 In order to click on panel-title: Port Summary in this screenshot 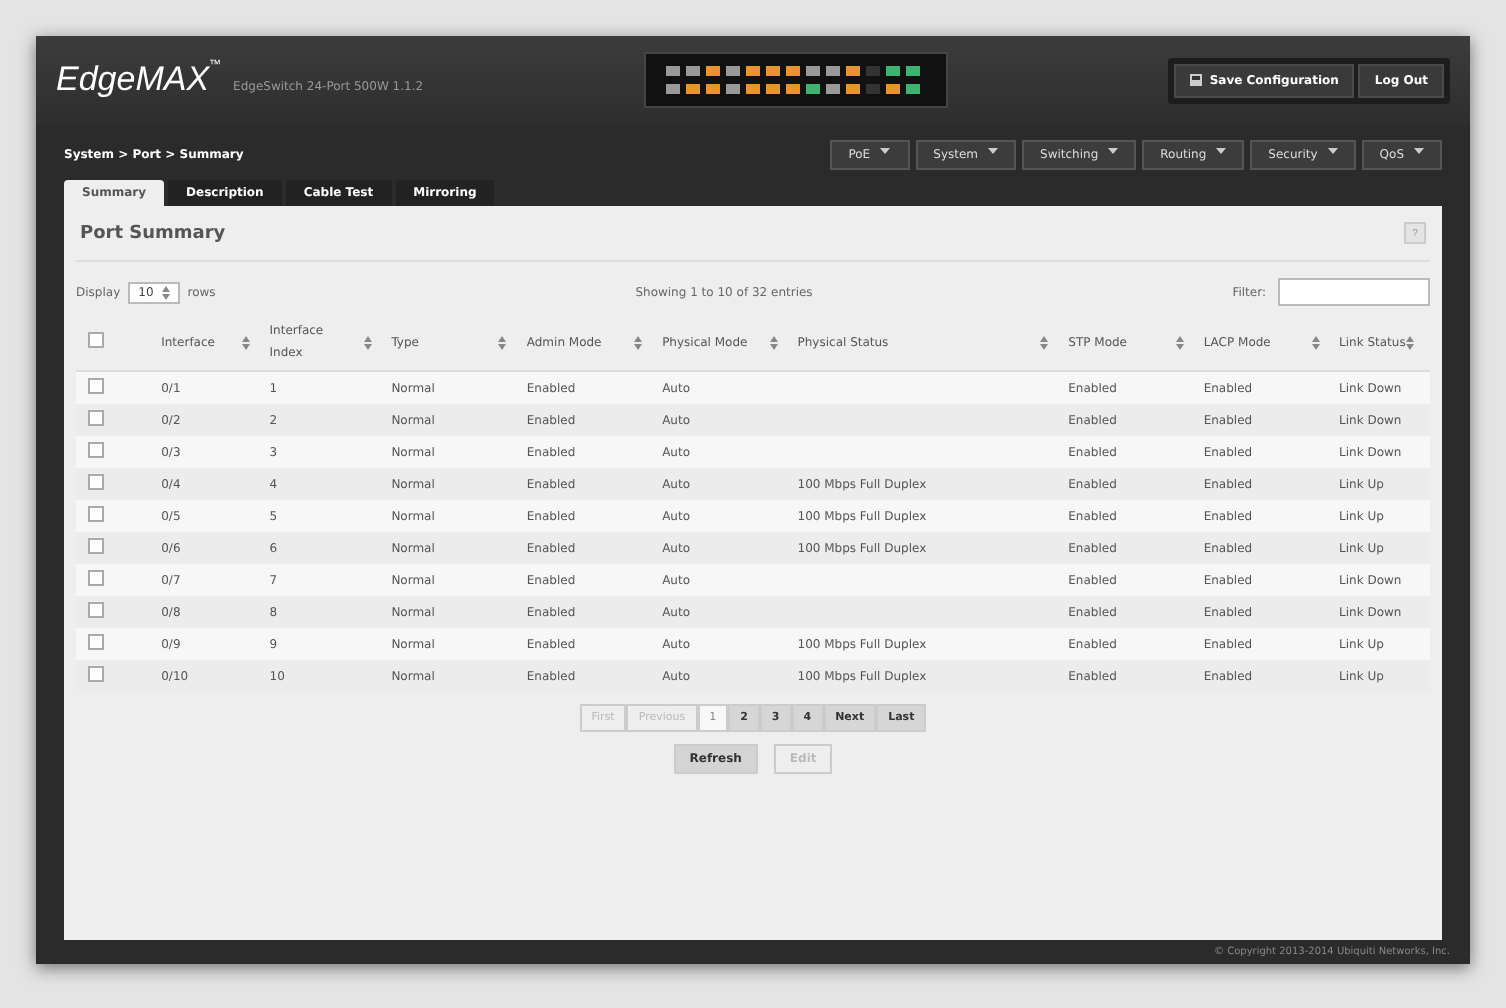, I will do `click(153, 233)`.